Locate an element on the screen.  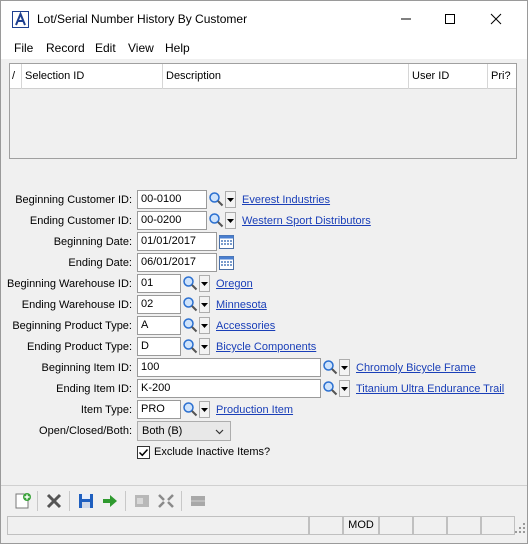
checkmark-icon is located at coordinates (143, 452).